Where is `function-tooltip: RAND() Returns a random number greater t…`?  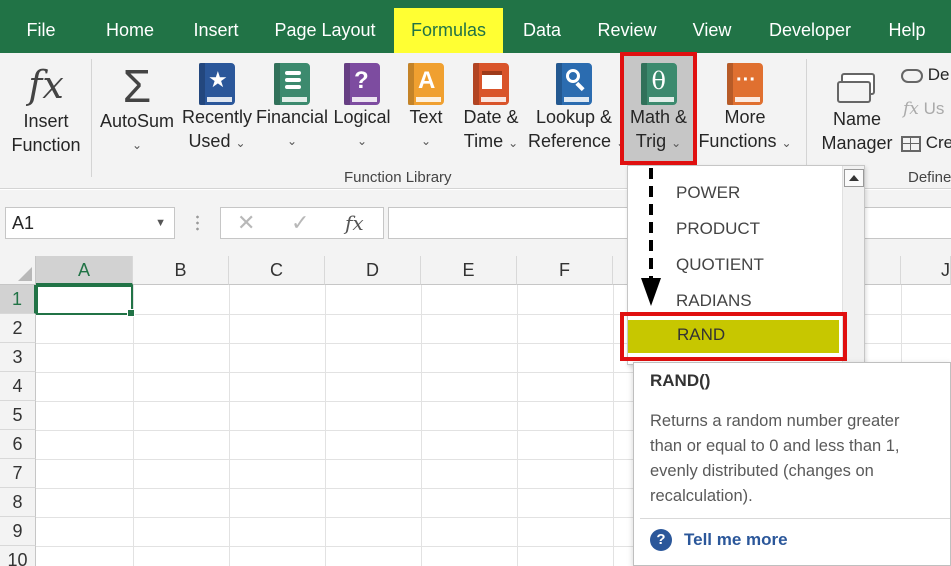
function-tooltip: RAND() Returns a random number greater t… is located at coordinates (792, 464).